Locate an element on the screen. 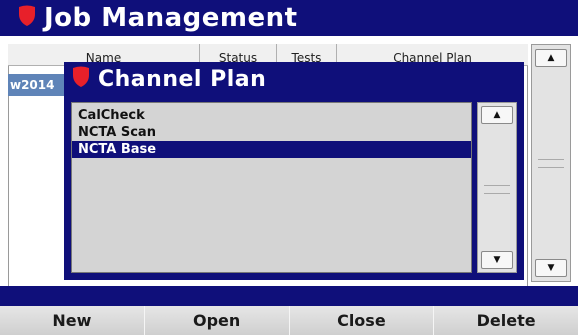  open-button: Open is located at coordinates (217, 320).